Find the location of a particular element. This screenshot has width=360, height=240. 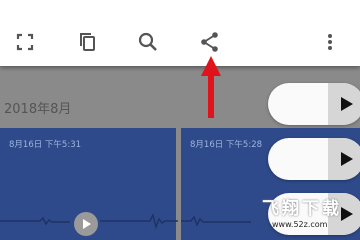

share-icon is located at coordinates (210, 42).